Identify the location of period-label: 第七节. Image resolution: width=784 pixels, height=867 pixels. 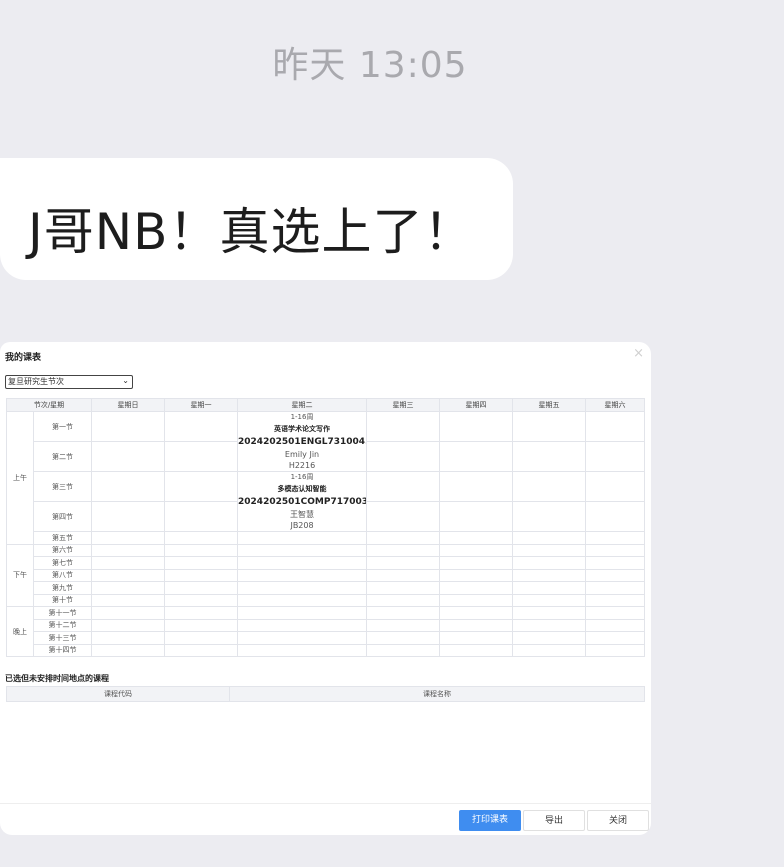
(62, 563).